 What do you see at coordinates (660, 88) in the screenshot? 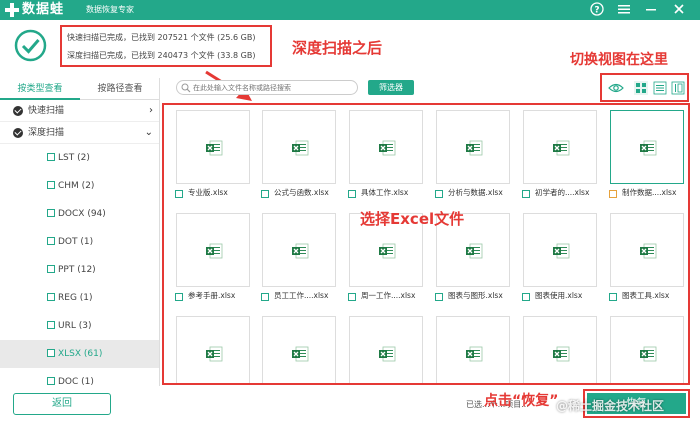
I see `list-view-icon` at bounding box center [660, 88].